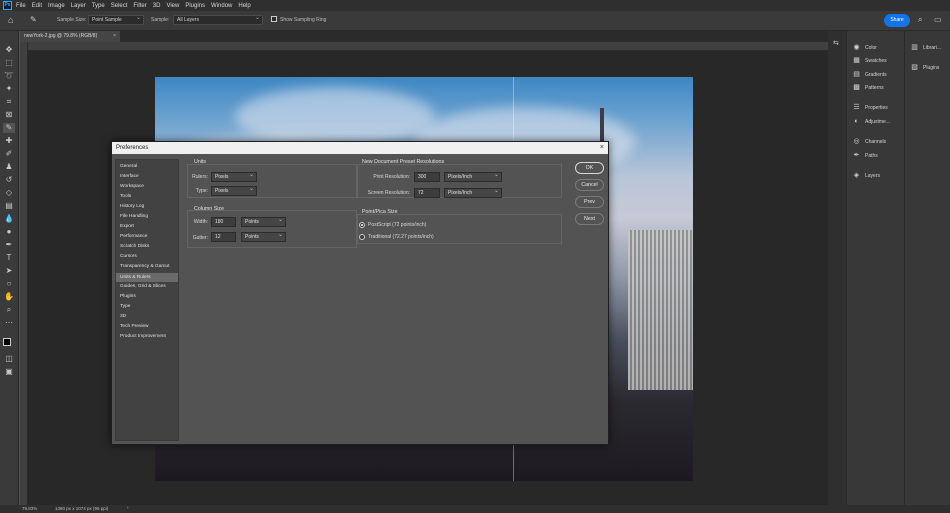 The width and height of the screenshot is (950, 513). Describe the element at coordinates (21, 6) in the screenshot. I see `menu-file: File` at that location.